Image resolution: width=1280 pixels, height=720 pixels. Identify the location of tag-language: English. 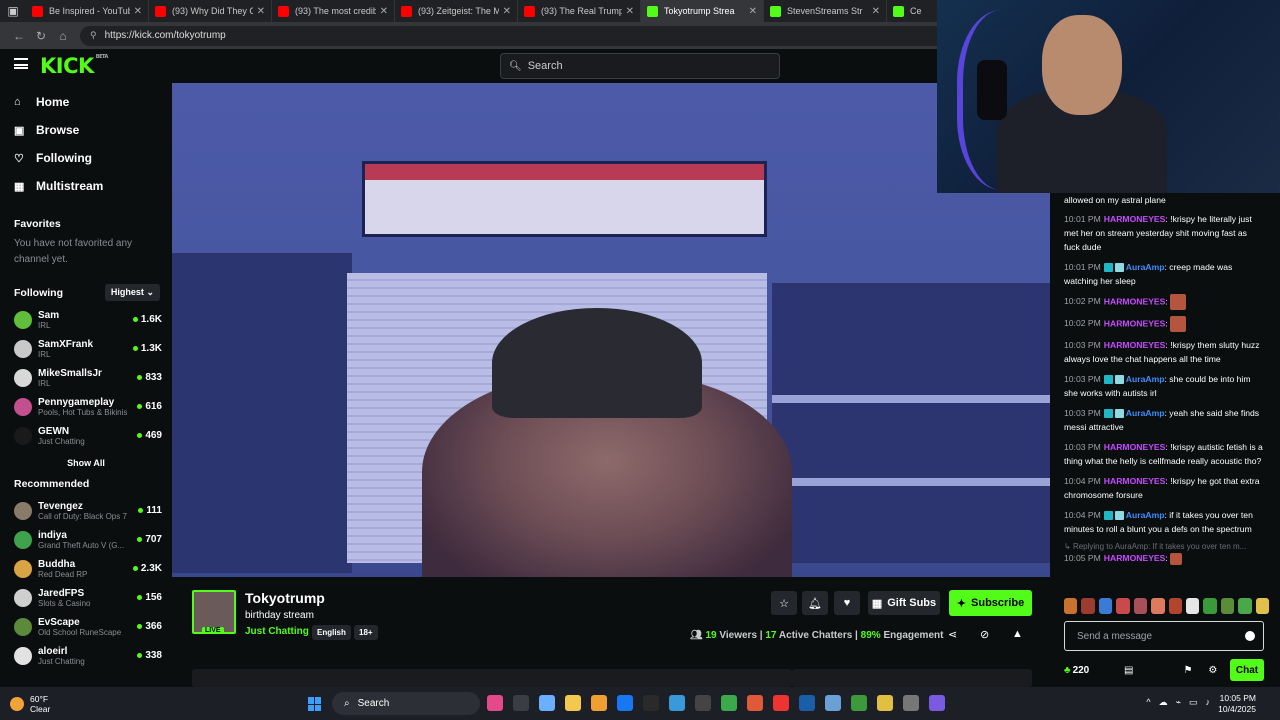
(331, 632).